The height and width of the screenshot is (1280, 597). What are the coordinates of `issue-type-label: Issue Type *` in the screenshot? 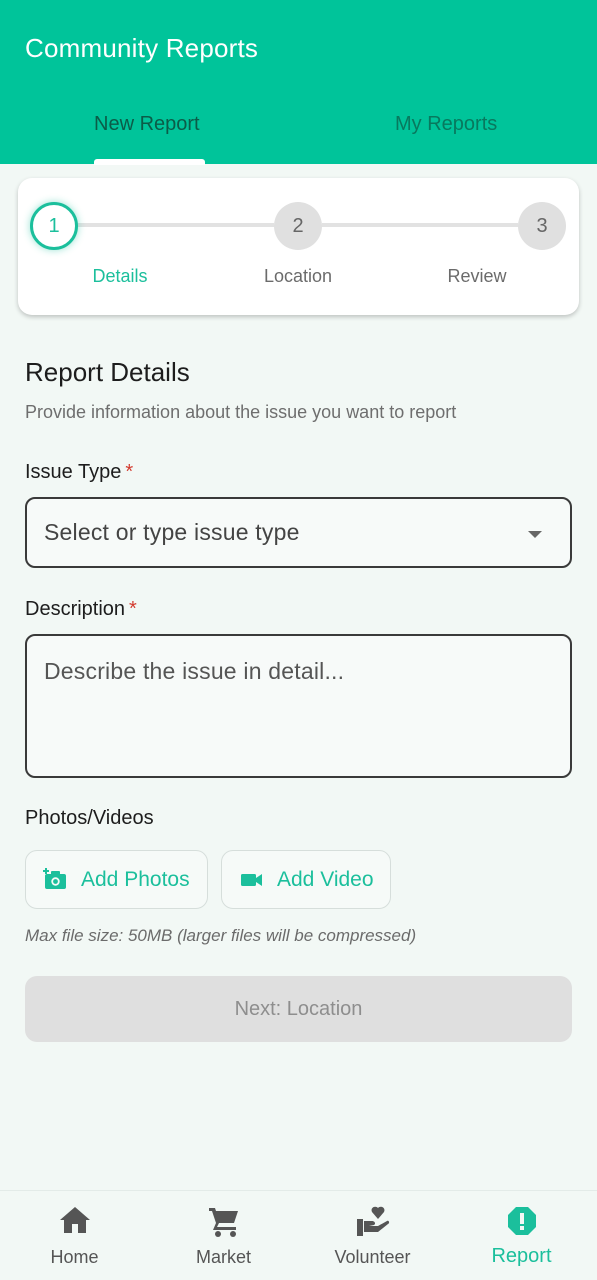 It's located at (79, 472).